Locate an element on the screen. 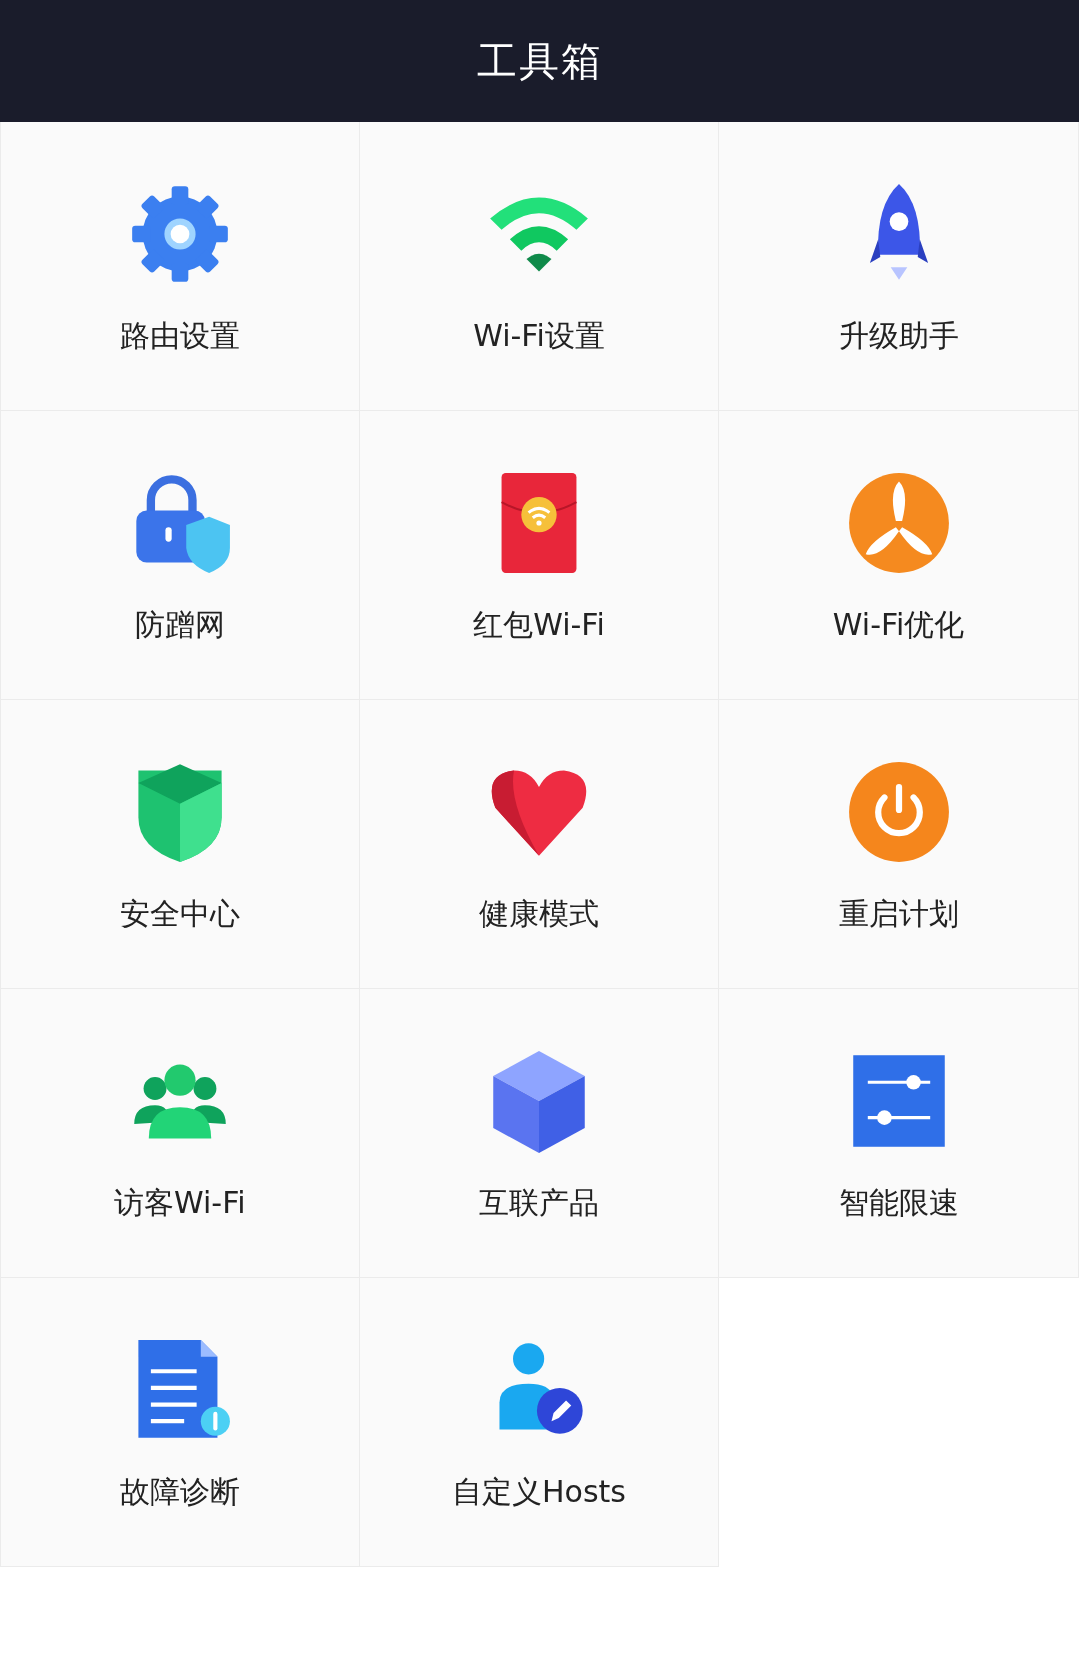  tool-button: 互联产品 is located at coordinates (539, 1133).